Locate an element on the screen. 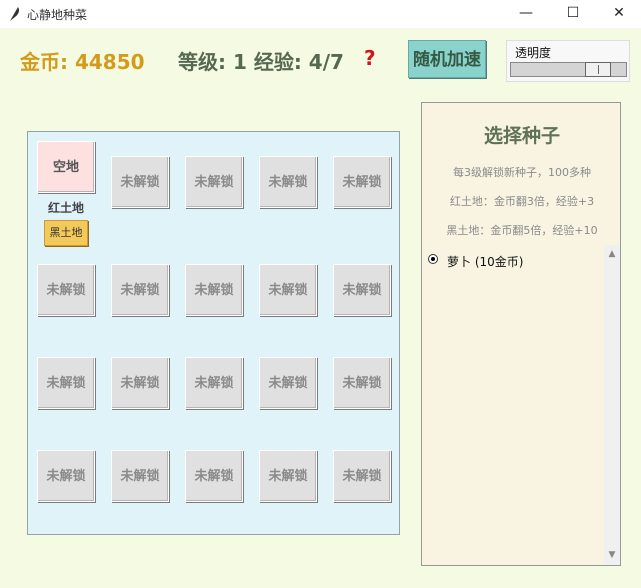 This screenshot has width=641, height=588. opacity-slider is located at coordinates (568, 69).